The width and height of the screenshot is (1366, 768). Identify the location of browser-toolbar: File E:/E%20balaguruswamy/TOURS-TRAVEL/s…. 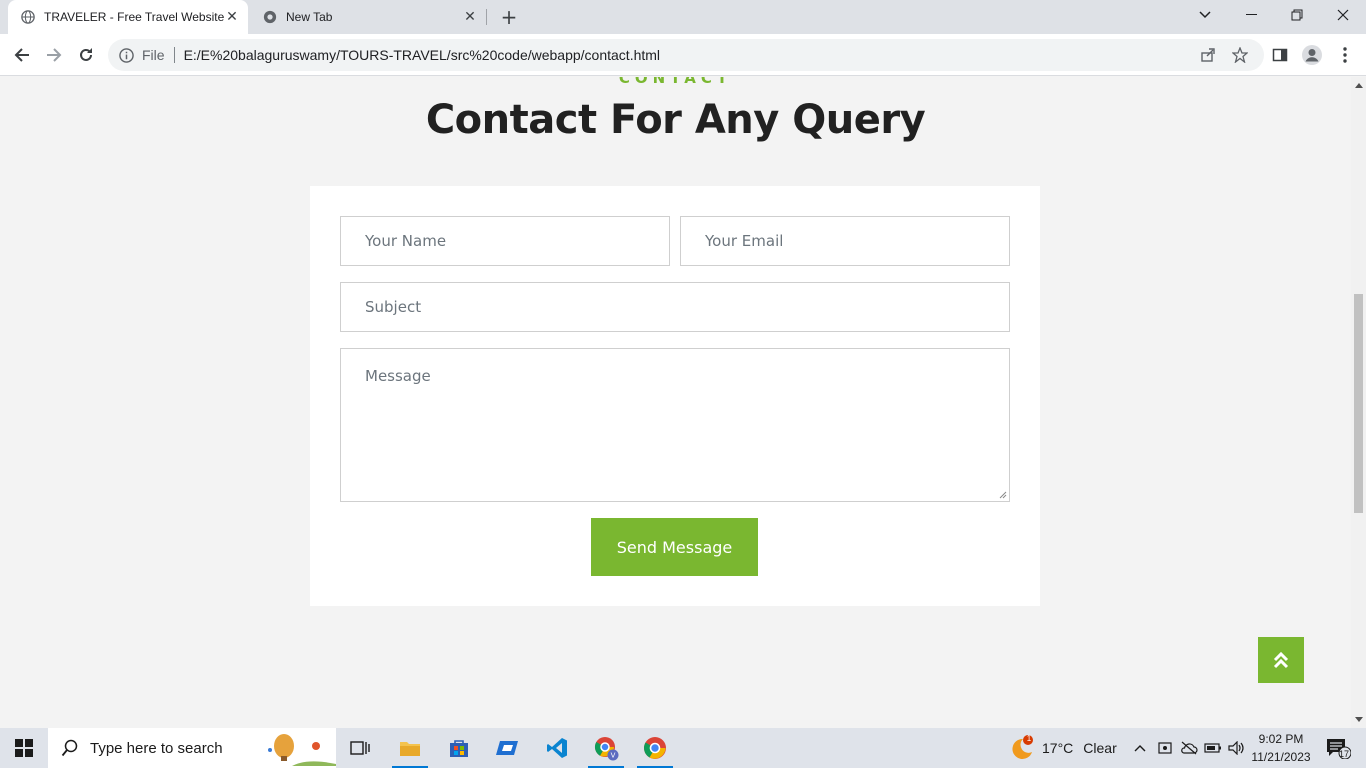
(683, 55).